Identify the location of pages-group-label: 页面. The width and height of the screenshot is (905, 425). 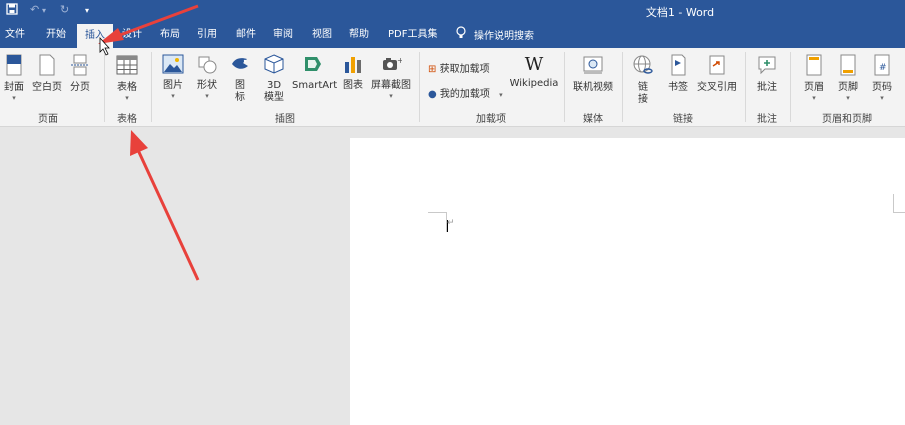
(48, 119).